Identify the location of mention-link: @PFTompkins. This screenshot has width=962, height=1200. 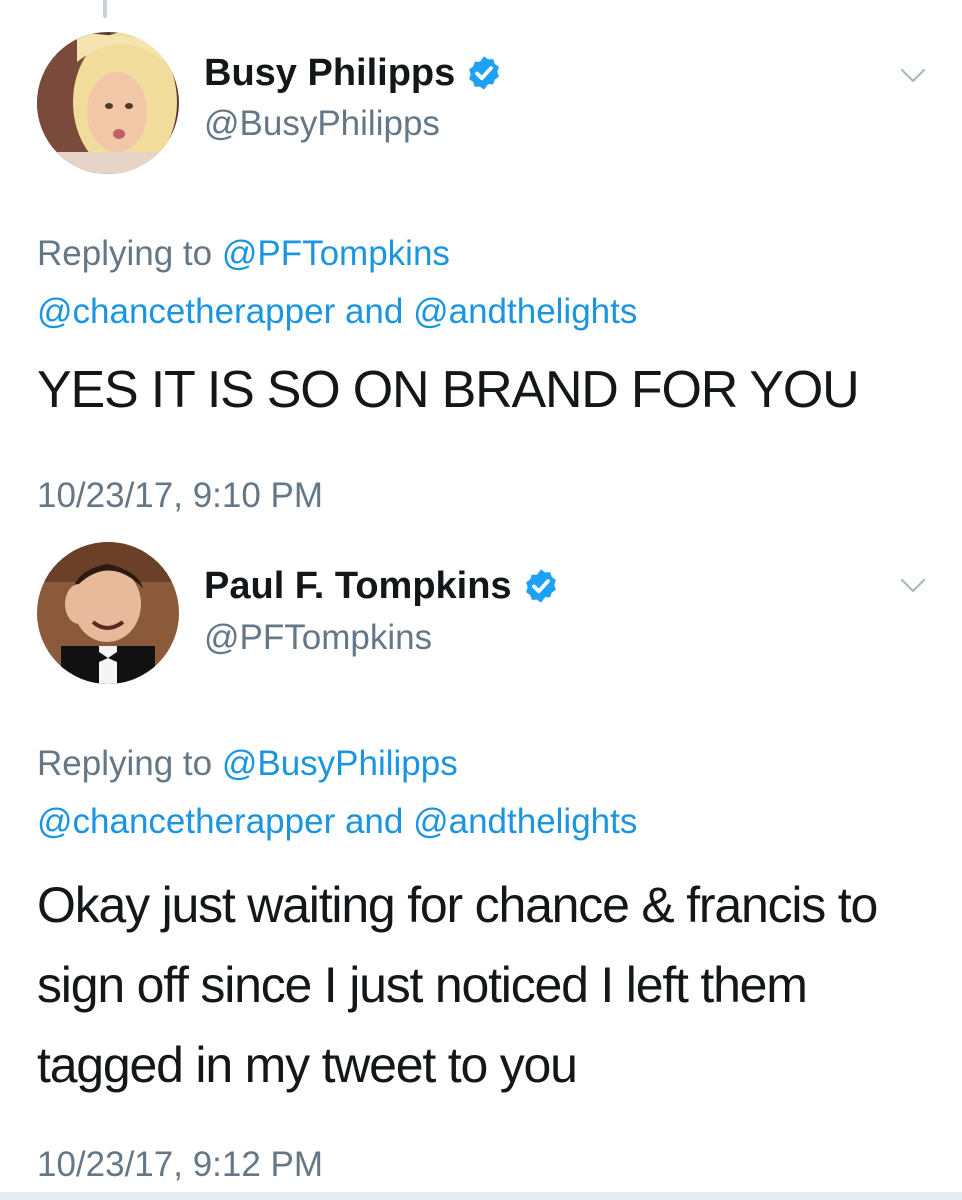
(336, 253).